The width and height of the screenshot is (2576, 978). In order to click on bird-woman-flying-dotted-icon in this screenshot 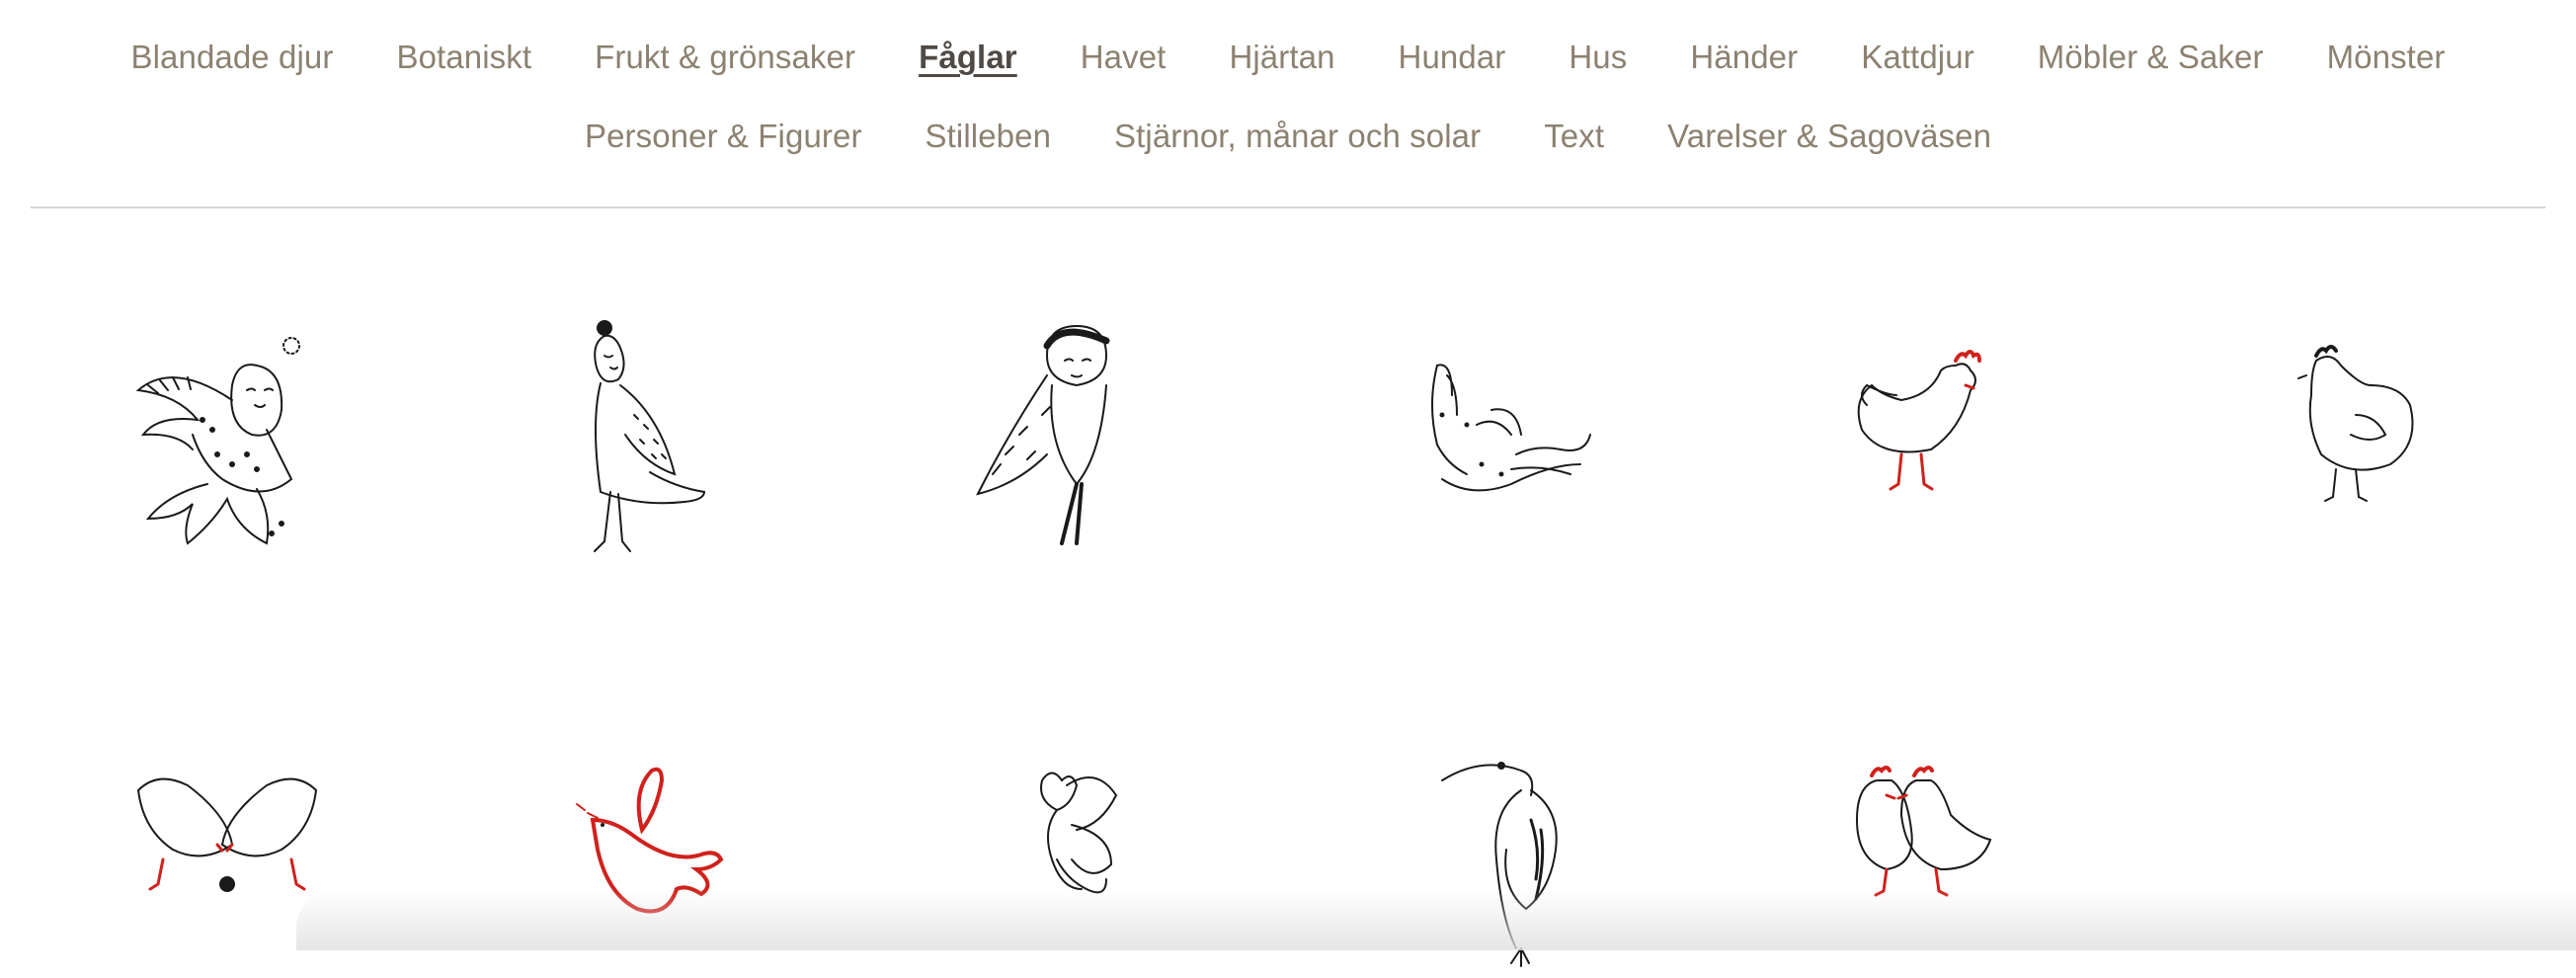, I will do `click(217, 441)`.